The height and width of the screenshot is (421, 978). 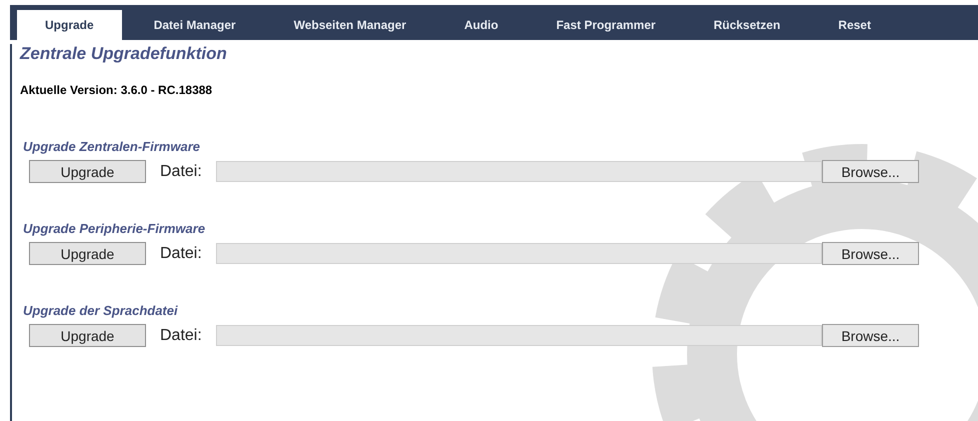 What do you see at coordinates (195, 25) in the screenshot?
I see `tab: Datei Manager` at bounding box center [195, 25].